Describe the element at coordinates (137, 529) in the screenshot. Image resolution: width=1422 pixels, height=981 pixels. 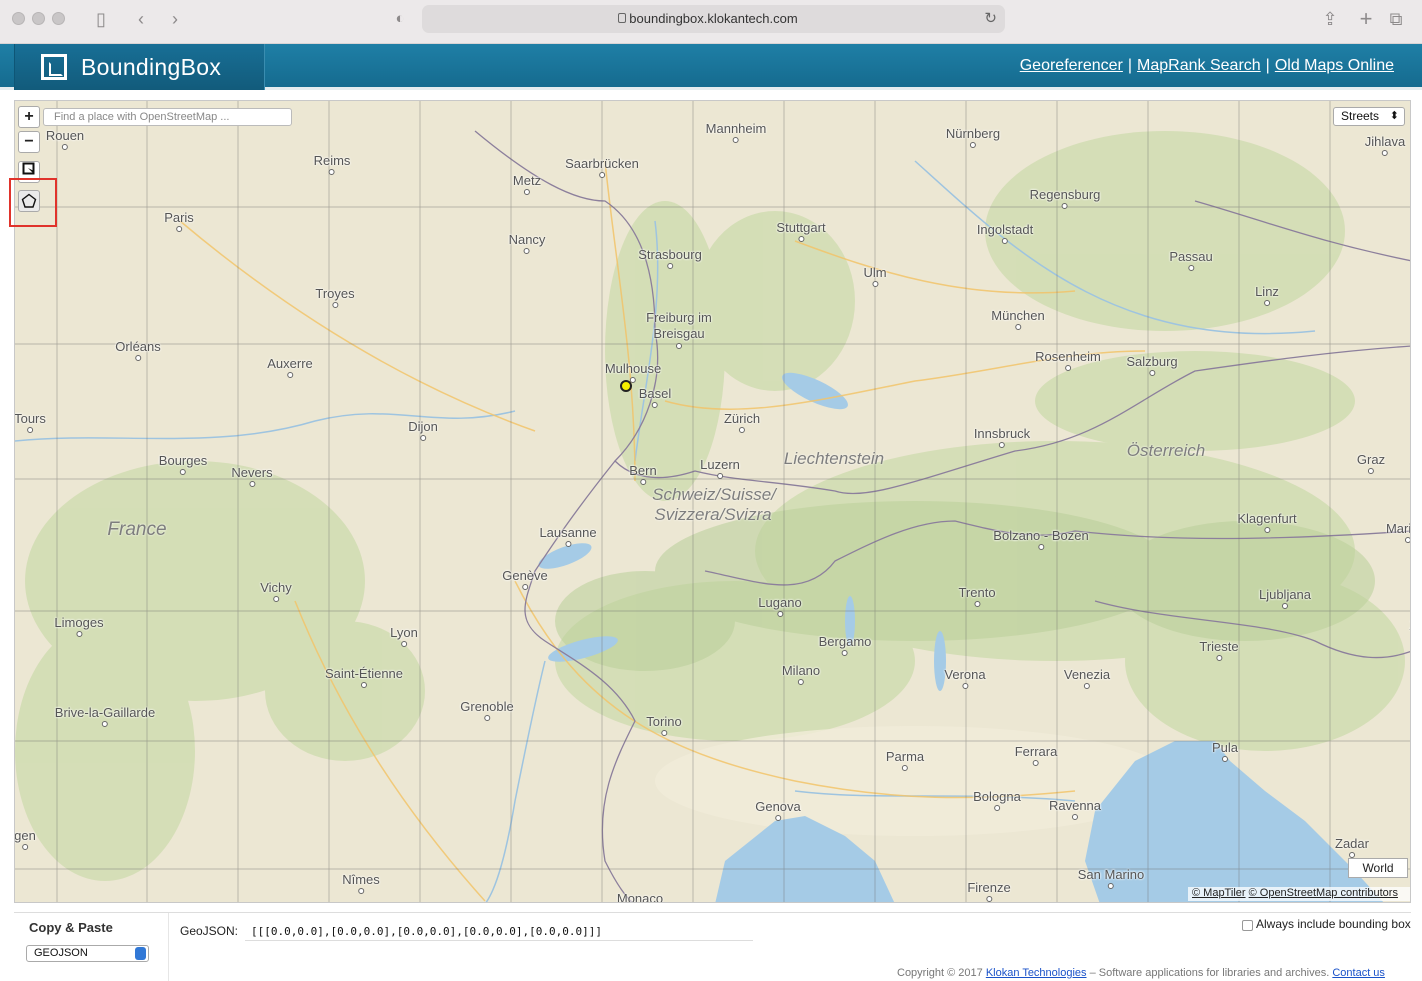
I see `country-label: France` at that location.